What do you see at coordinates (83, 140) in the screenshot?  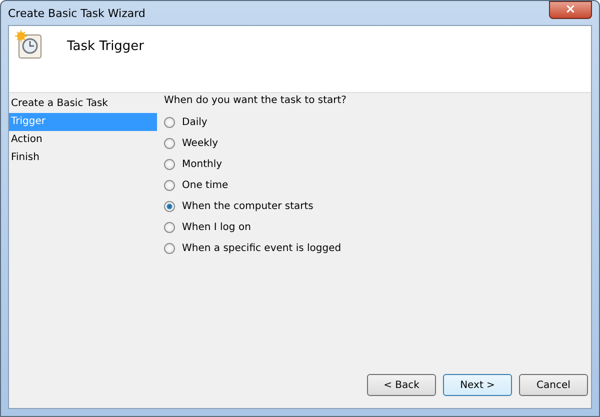 I see `step-item: Action` at bounding box center [83, 140].